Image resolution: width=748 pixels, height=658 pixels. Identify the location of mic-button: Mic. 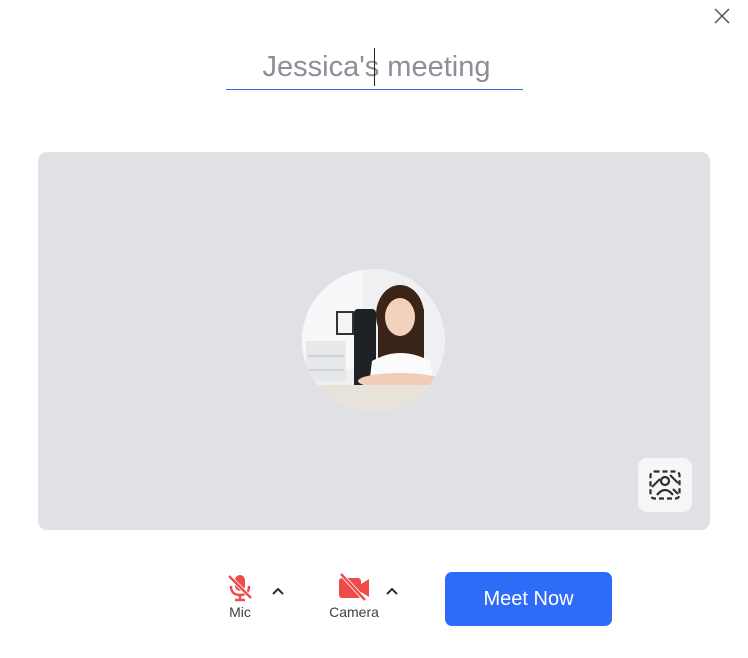
(240, 596).